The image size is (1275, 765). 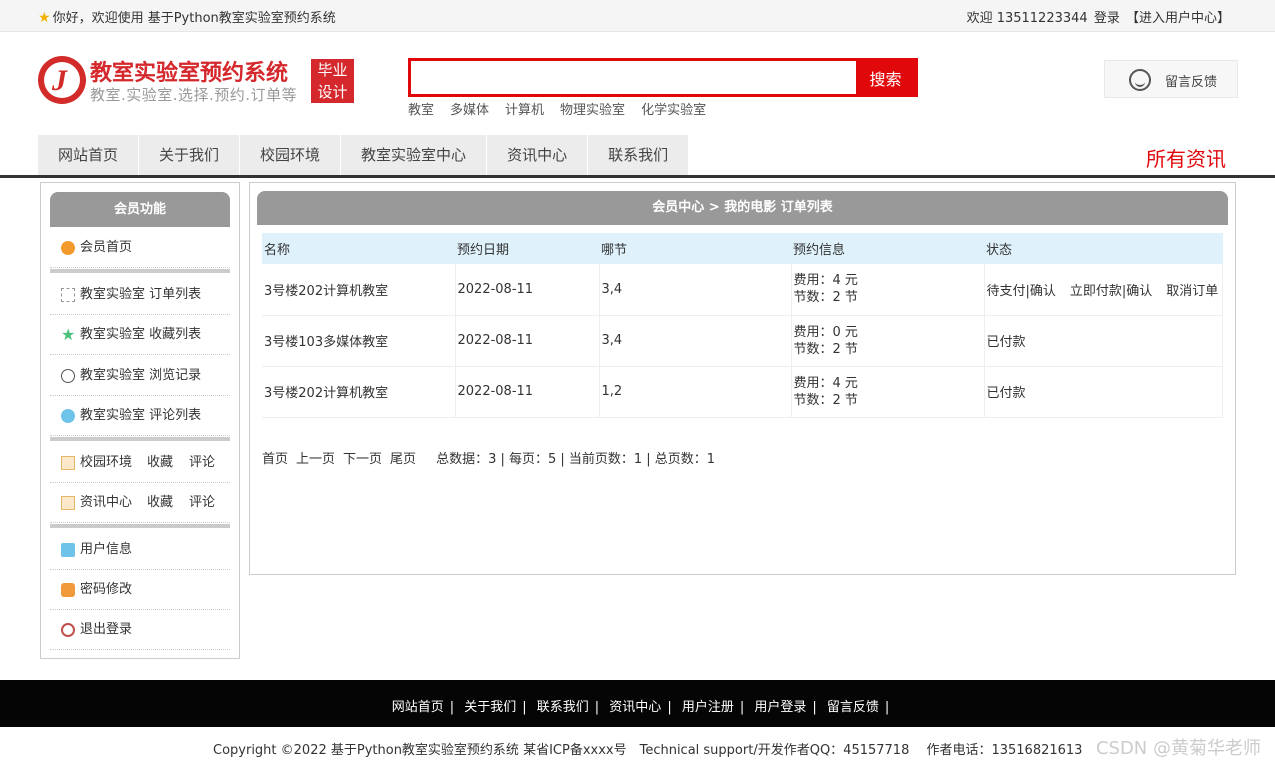 I want to click on search-button: 搜索, so click(x=885, y=77).